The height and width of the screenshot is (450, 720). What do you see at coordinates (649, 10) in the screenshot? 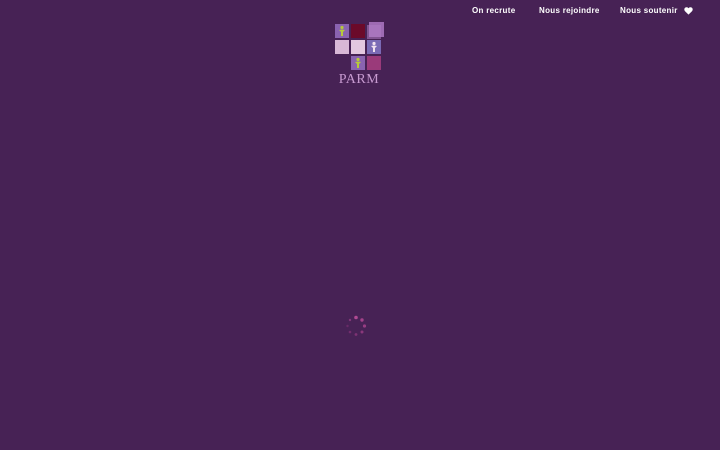
I see `nav-soutenir-label: Nous soutenir` at bounding box center [649, 10].